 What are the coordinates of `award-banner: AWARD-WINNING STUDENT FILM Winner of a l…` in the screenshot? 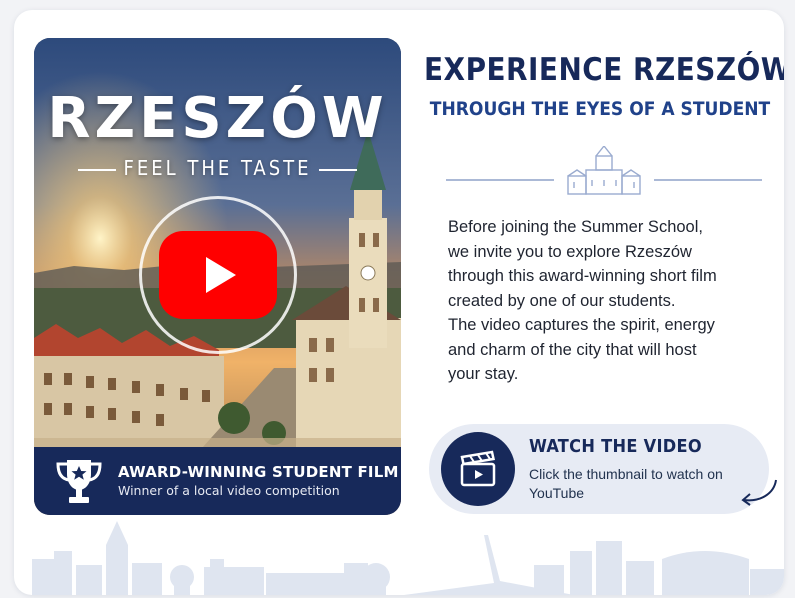 It's located at (217, 481).